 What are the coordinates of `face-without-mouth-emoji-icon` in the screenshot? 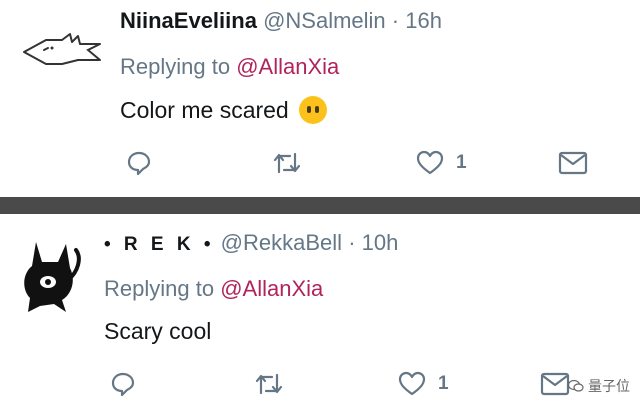 It's located at (312, 110).